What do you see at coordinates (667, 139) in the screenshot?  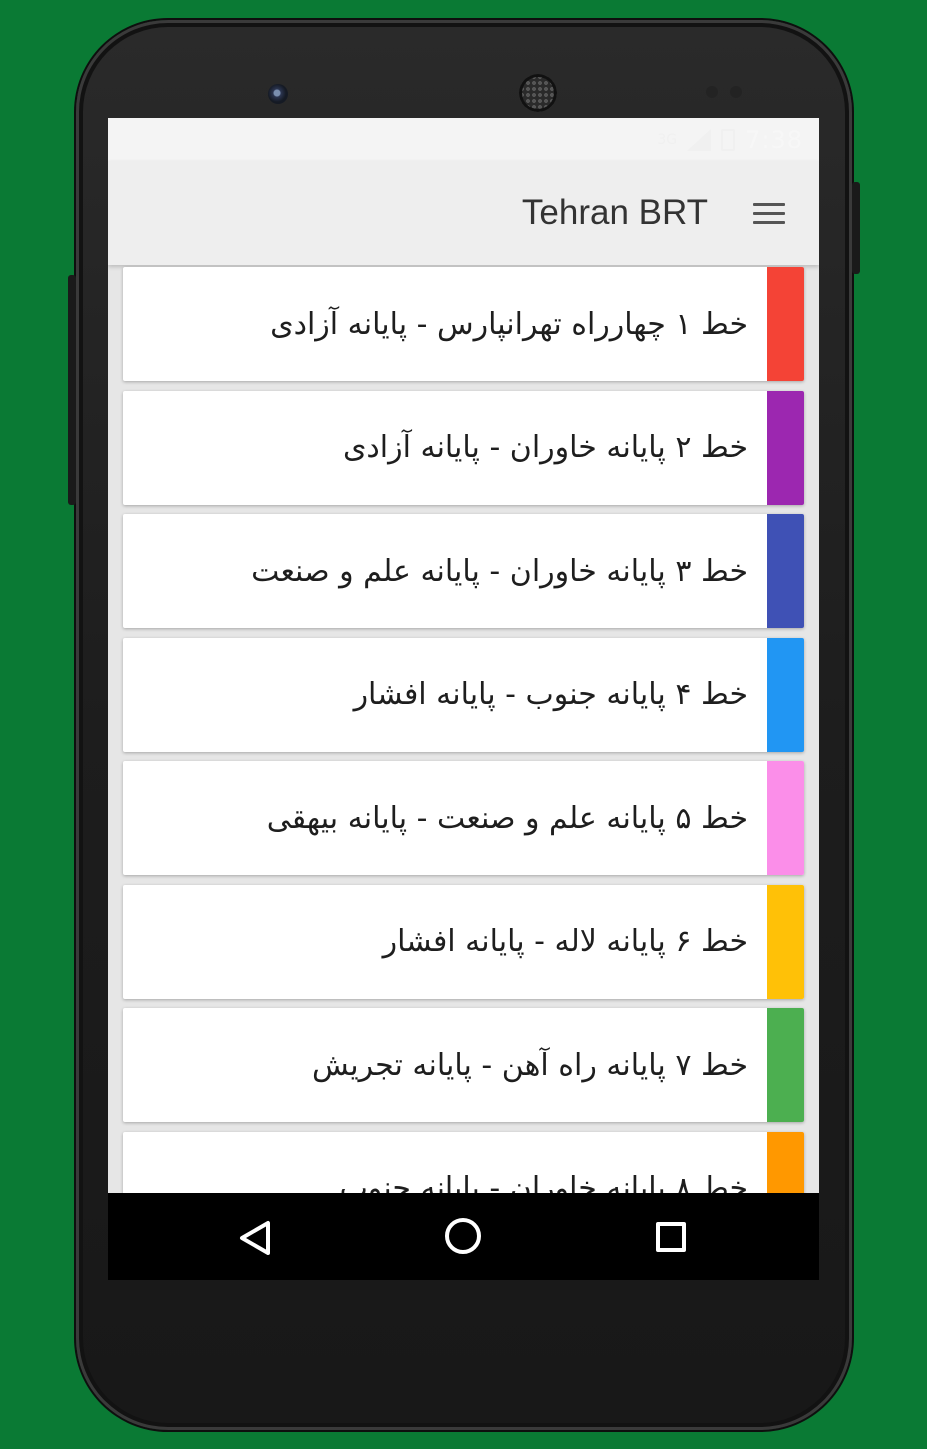 I see `network-type: 3G` at bounding box center [667, 139].